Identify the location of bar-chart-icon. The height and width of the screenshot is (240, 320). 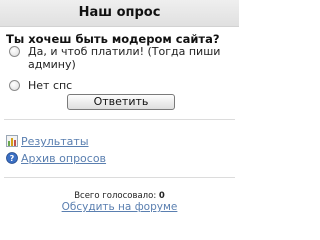
(12, 141).